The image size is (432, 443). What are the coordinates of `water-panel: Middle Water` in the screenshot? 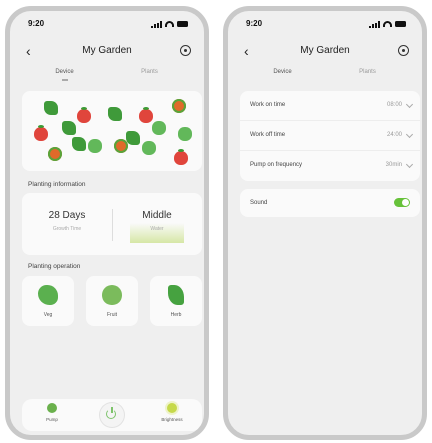 It's located at (157, 224).